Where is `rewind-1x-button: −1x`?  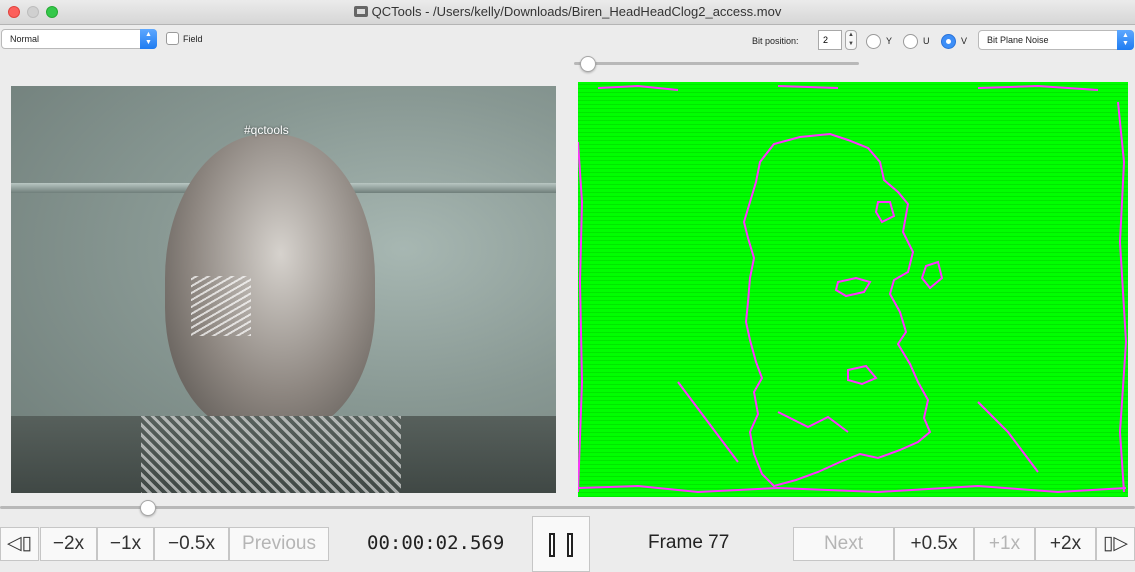
rewind-1x-button: −1x is located at coordinates (125, 544).